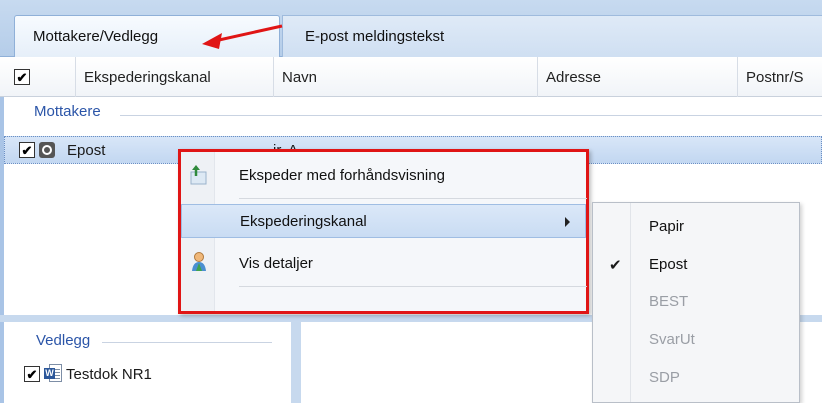 Image resolution: width=822 pixels, height=403 pixels. What do you see at coordinates (342, 175) in the screenshot?
I see `menu-item-label: Ekspeder med forhåndsvisning` at bounding box center [342, 175].